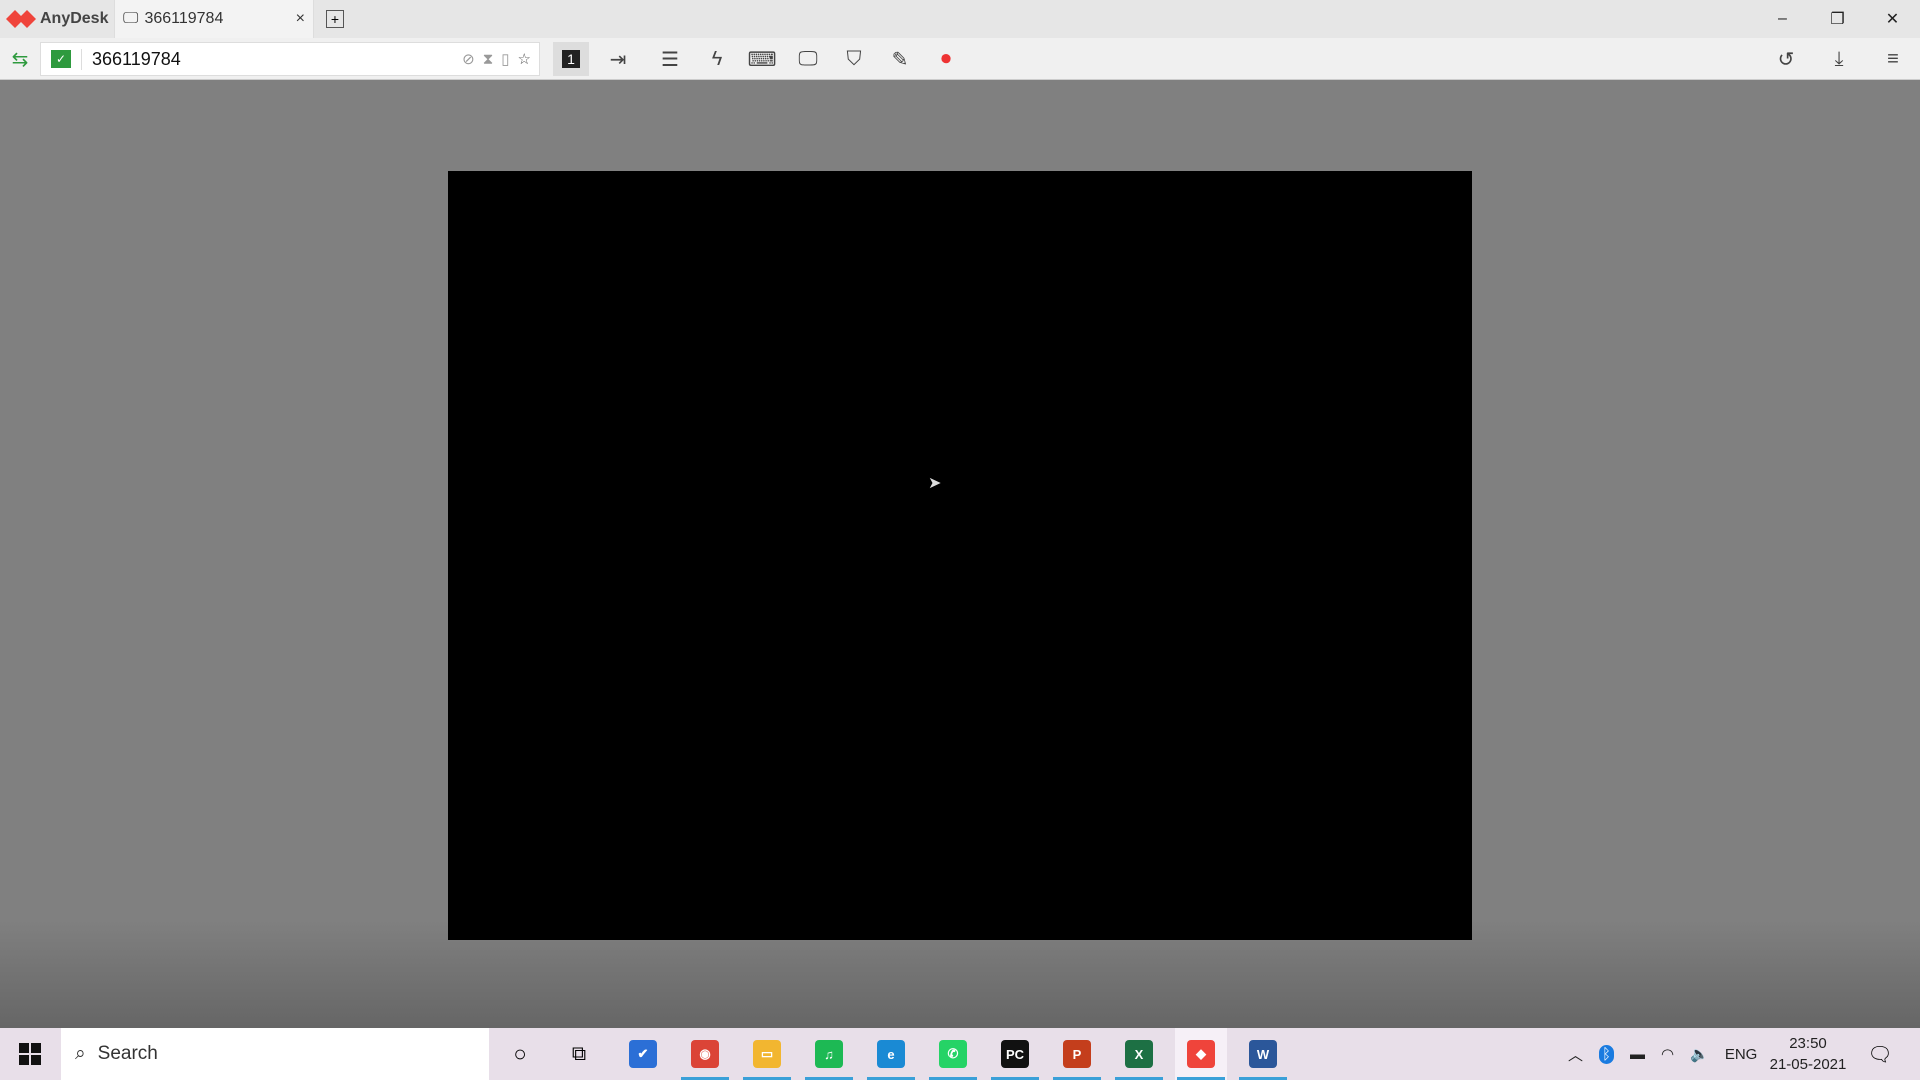 This screenshot has width=1920, height=1080. Describe the element at coordinates (1837, 19) in the screenshot. I see `restore-button: ❐` at that location.